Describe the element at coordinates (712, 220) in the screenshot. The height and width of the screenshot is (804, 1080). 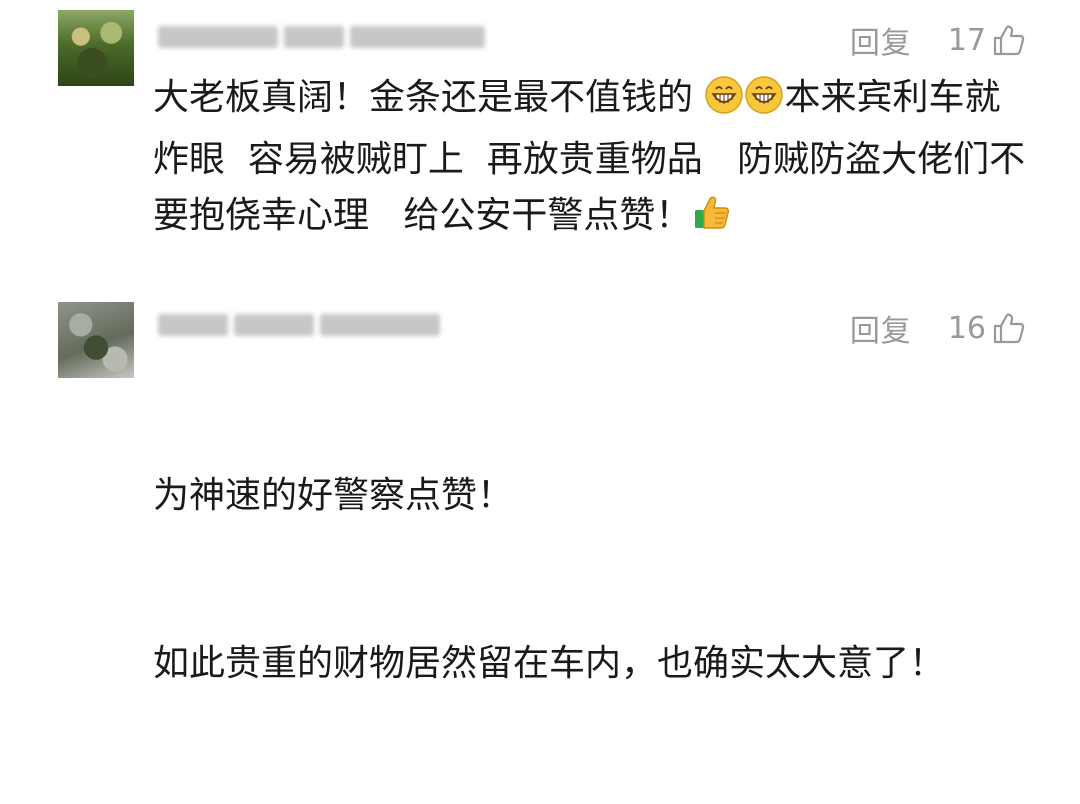
I see `thumbs-up-emoji-icon` at that location.